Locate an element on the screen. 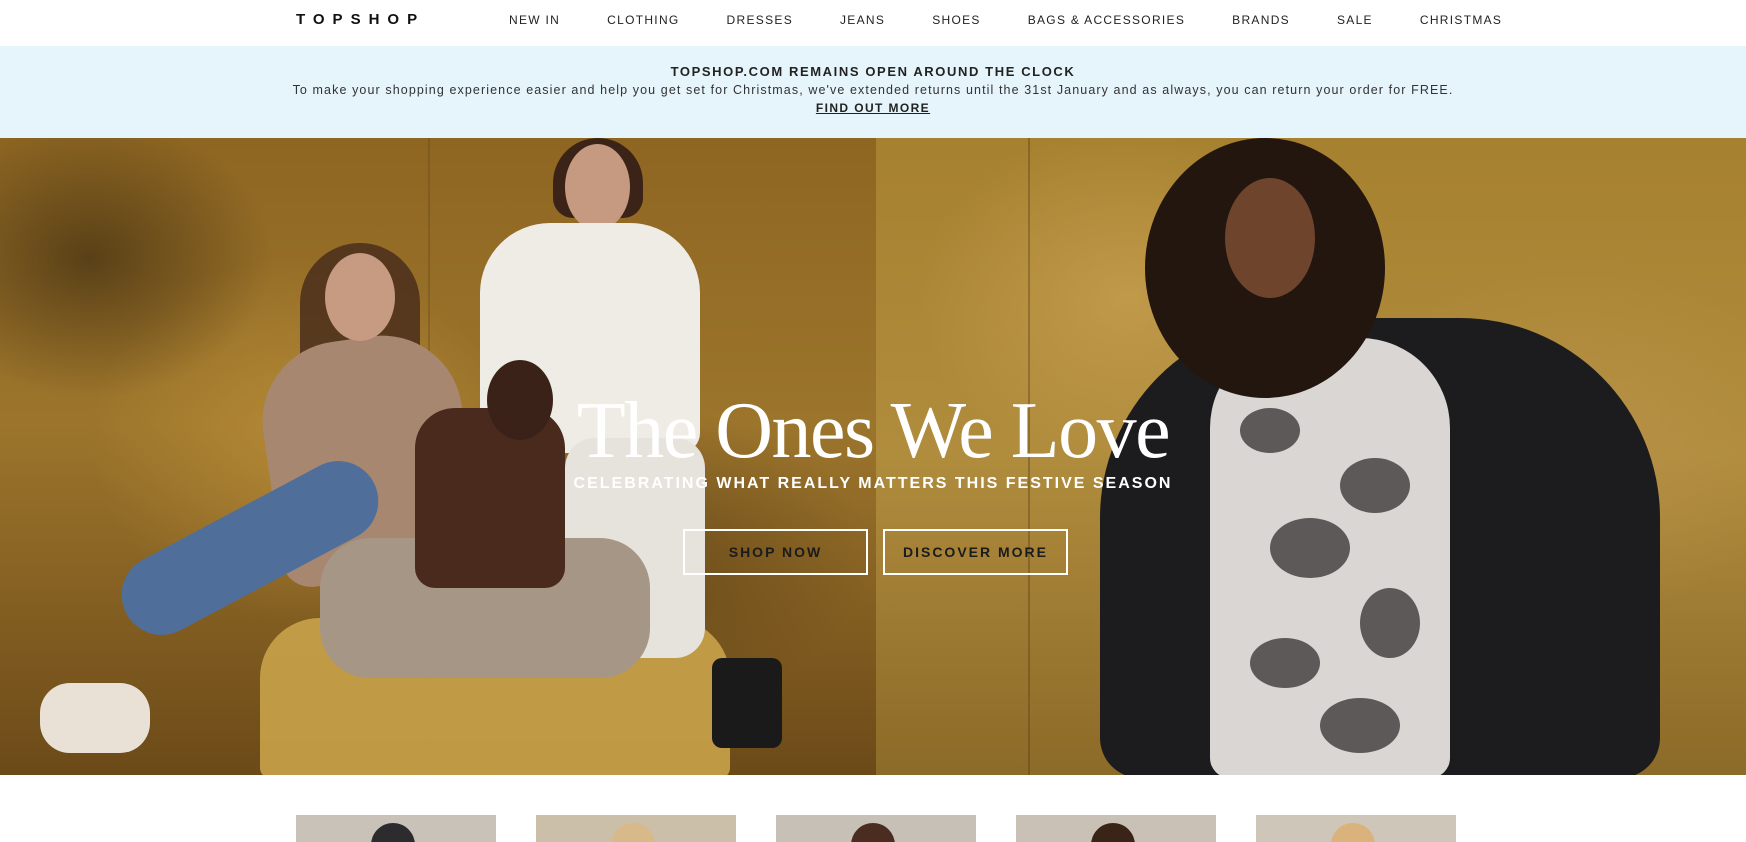 The image size is (1746, 842). nav-item-bags-accessories: BAGS & ACCESSORIES is located at coordinates (1106, 20).